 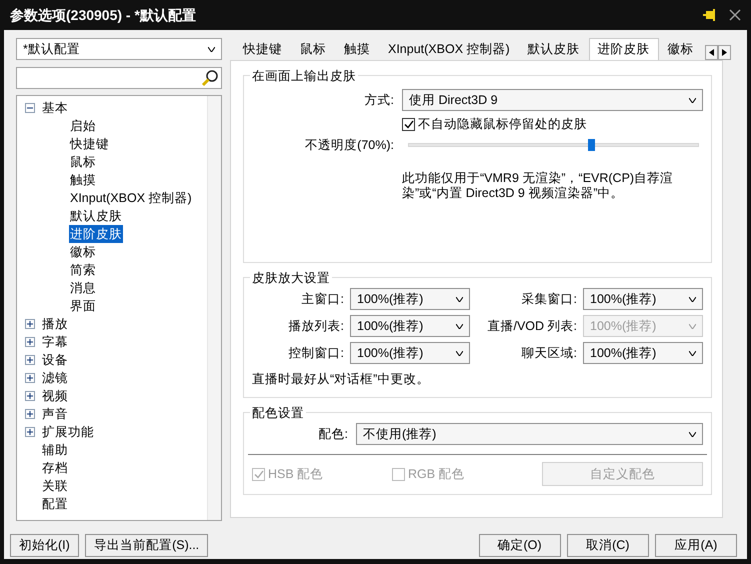 What do you see at coordinates (538, 186) in the screenshot?
I see `info-text: 此功能仅用于“VMR9 无渲染”，“EVR(CP)自荐渲染”或“内置 Direct3D 9 视频渲染器”中。` at bounding box center [538, 186].